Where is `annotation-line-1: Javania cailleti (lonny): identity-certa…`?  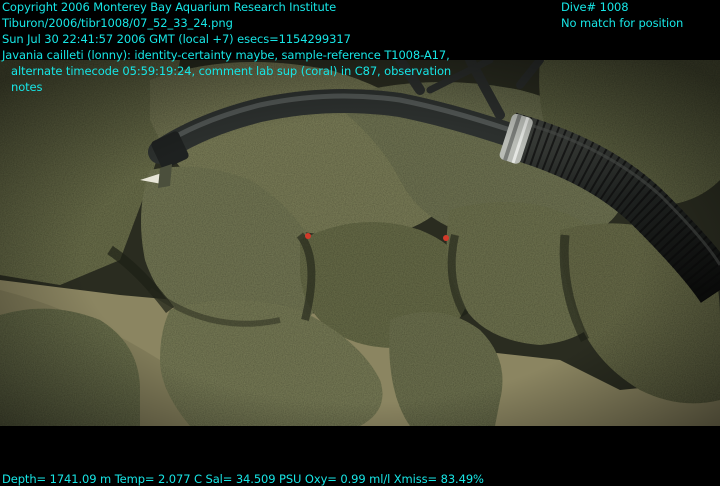 annotation-line-1: Javania cailleti (lonny): identity-certa… is located at coordinates (226, 55).